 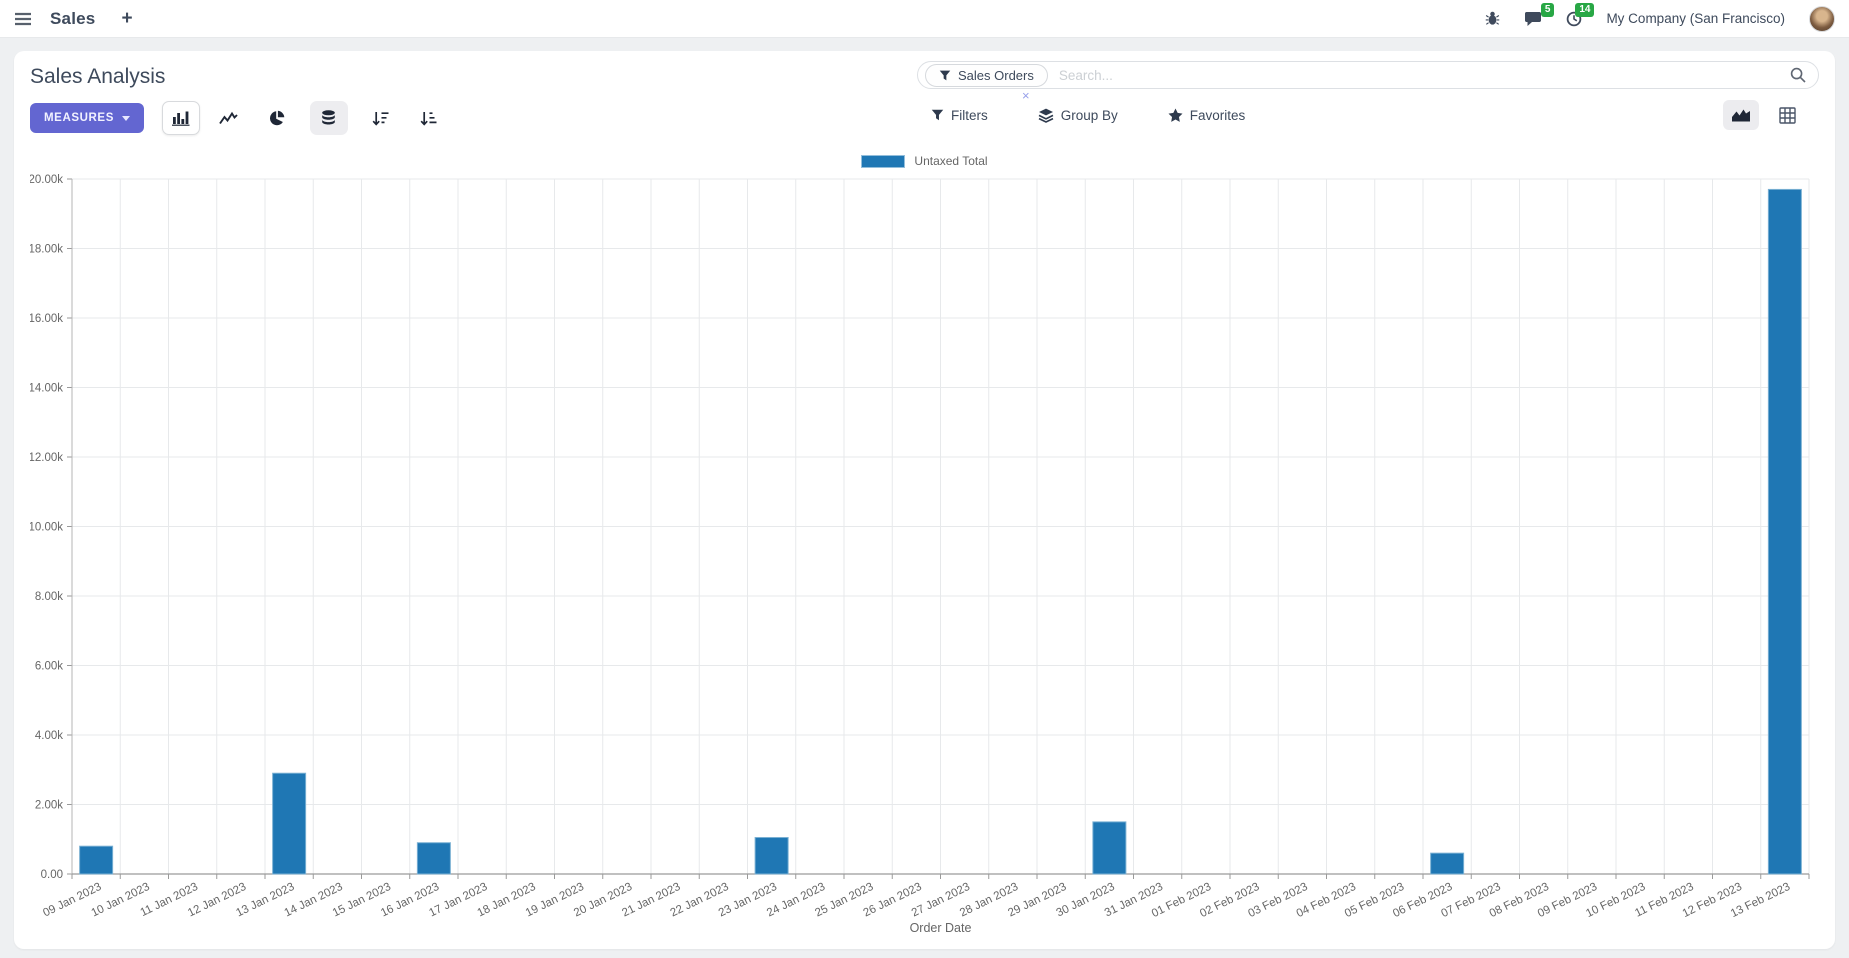 I want to click on measures-label: MEASURES, so click(x=79, y=118).